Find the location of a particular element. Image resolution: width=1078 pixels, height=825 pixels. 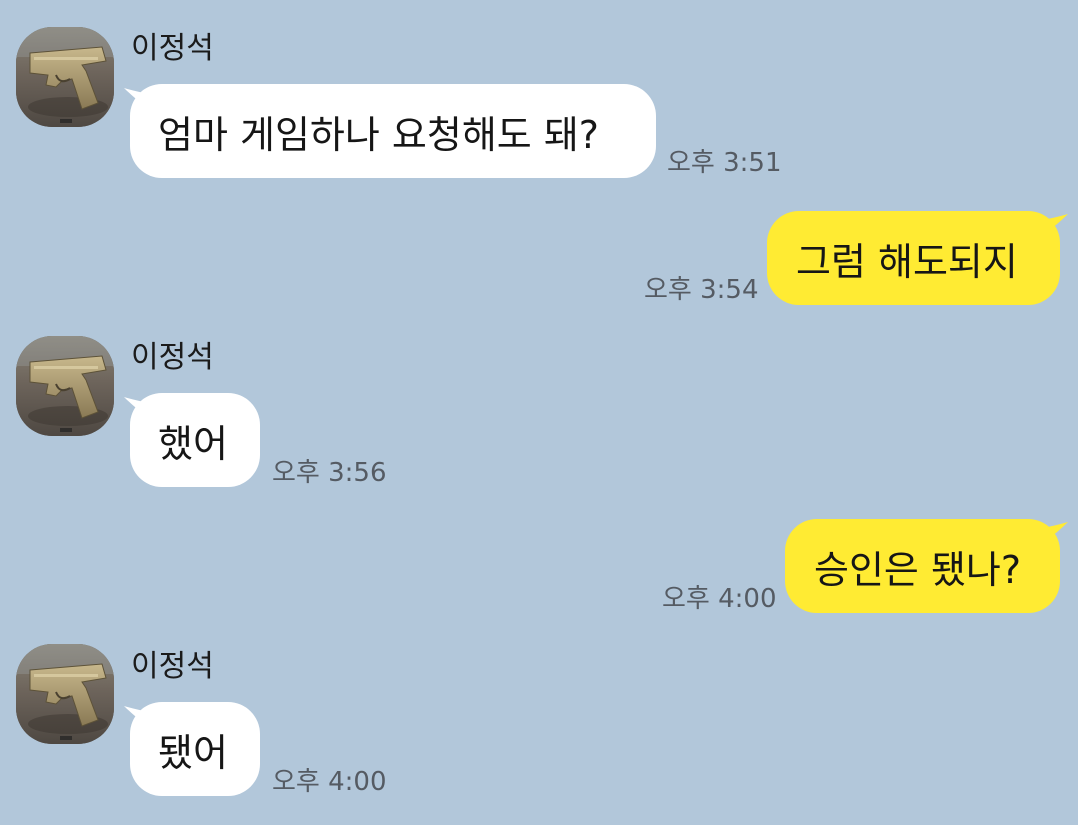

message-bubble: 했어 is located at coordinates (195, 440).